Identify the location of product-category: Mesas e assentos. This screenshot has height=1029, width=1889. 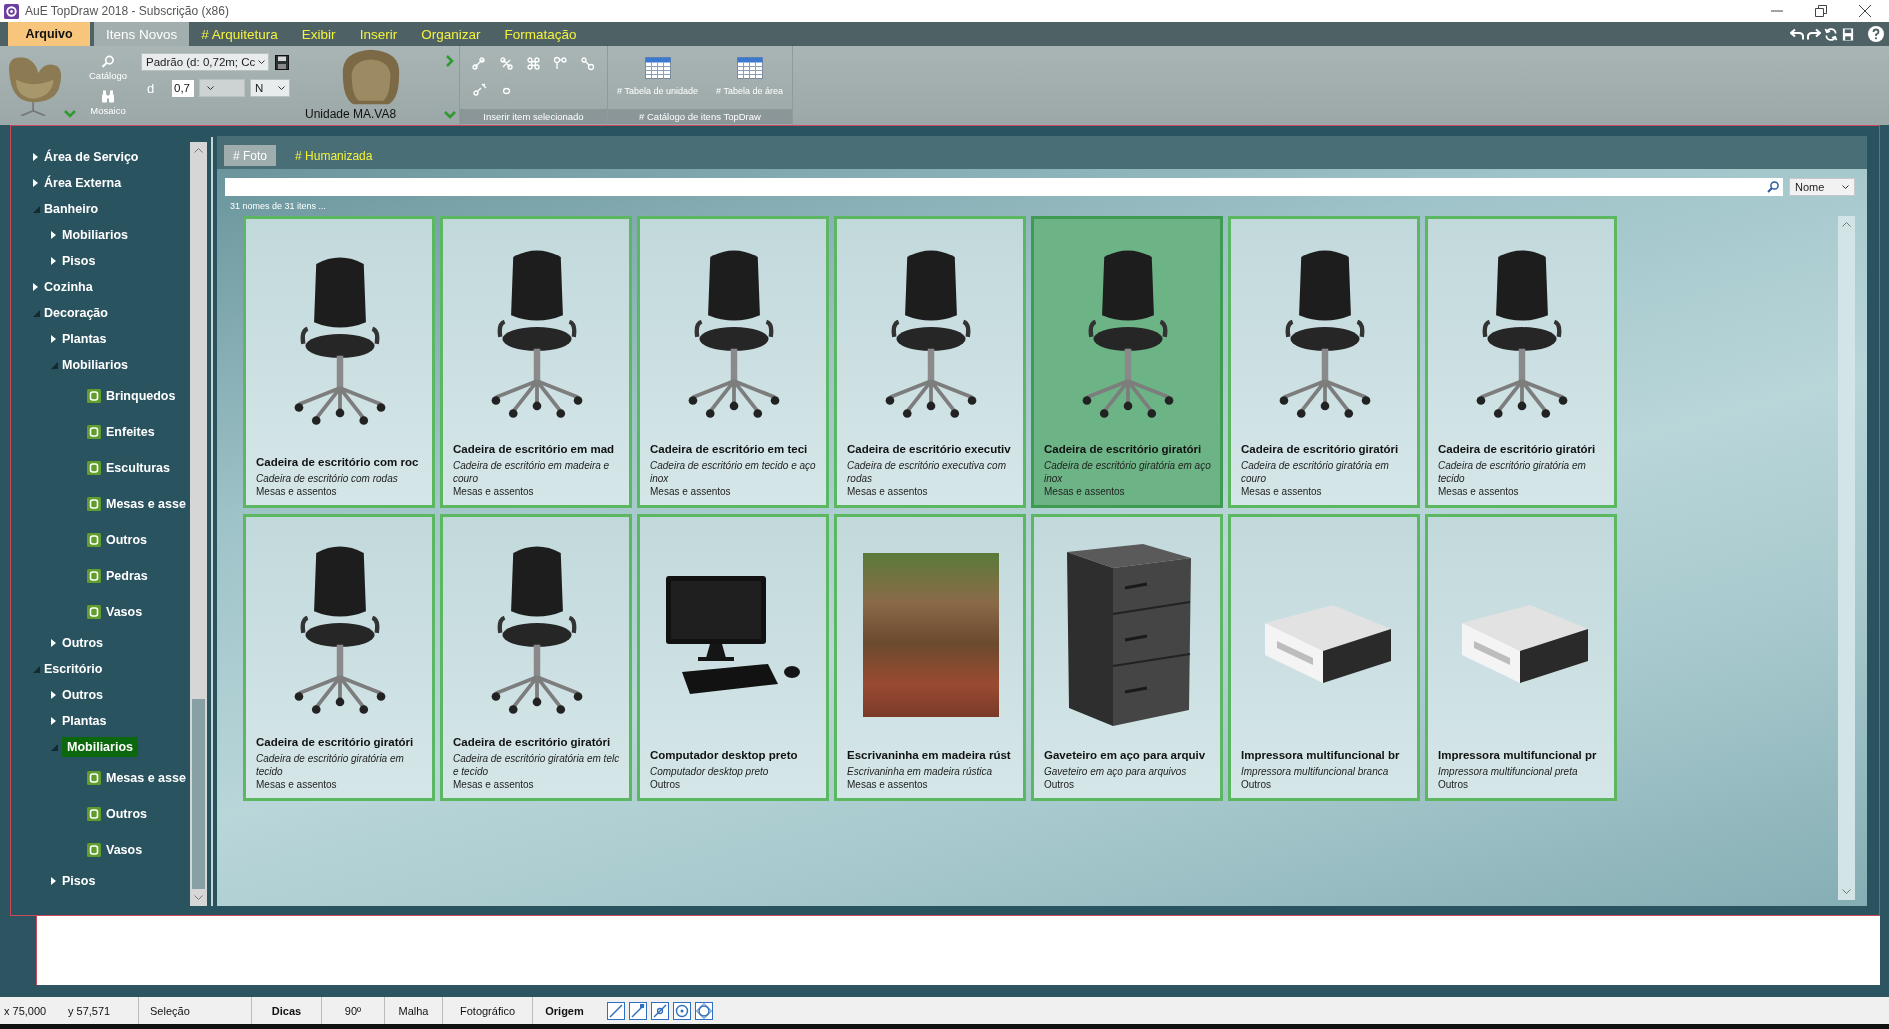
(691, 491).